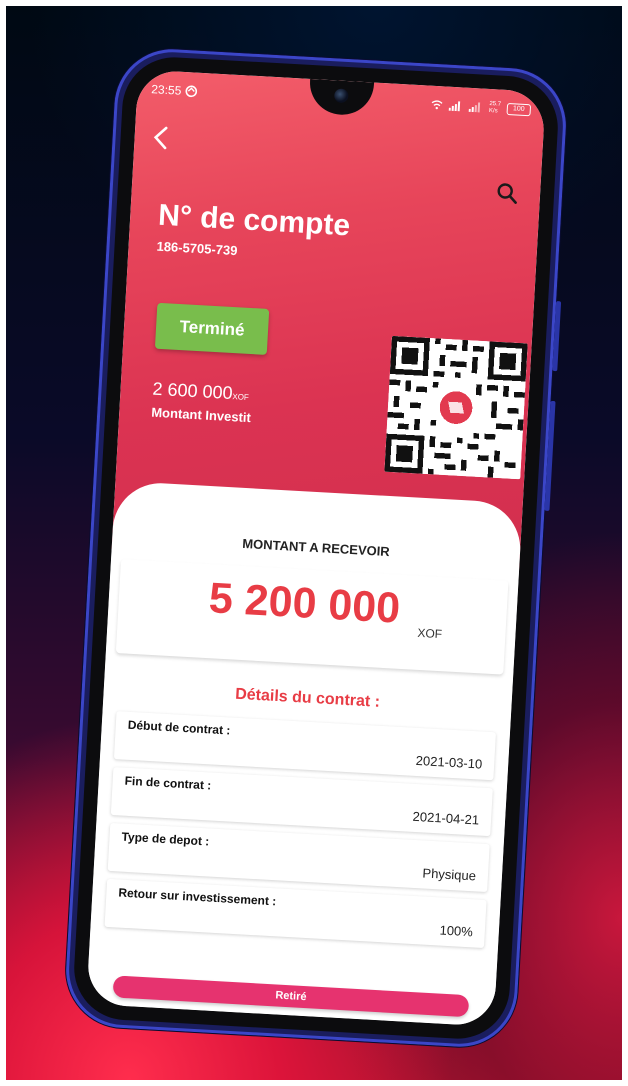 The height and width of the screenshot is (1086, 628). I want to click on detail-value: Physique, so click(449, 874).